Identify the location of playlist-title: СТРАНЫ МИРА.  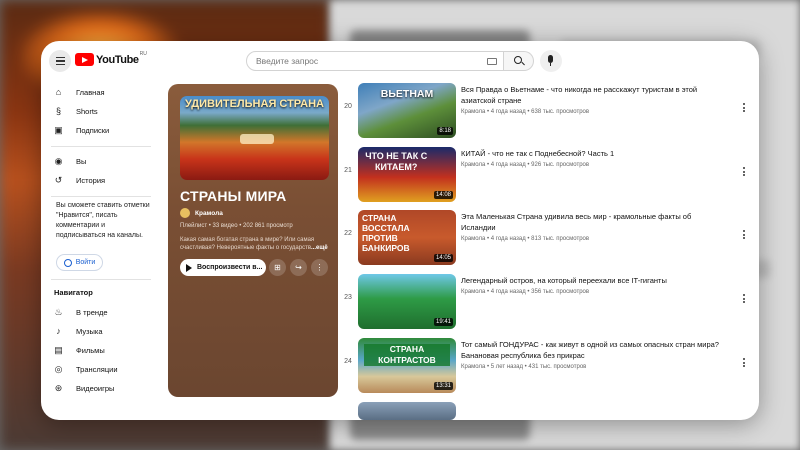
(233, 196).